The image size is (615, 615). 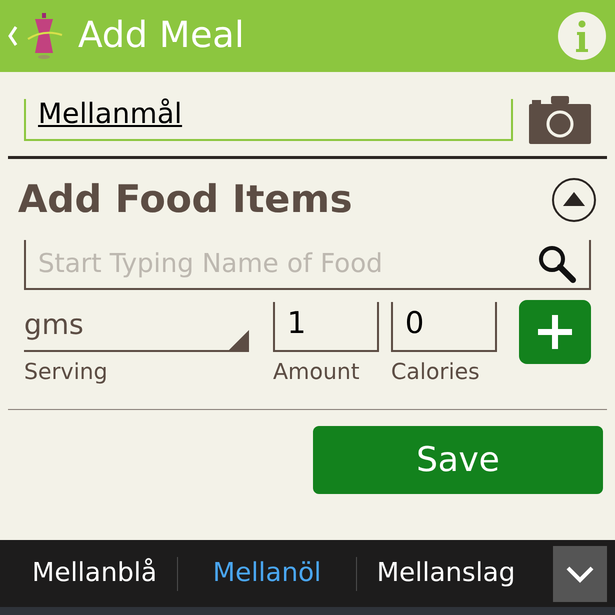 I want to click on food-search-input: Start Typing Name of Food, so click(x=283, y=264).